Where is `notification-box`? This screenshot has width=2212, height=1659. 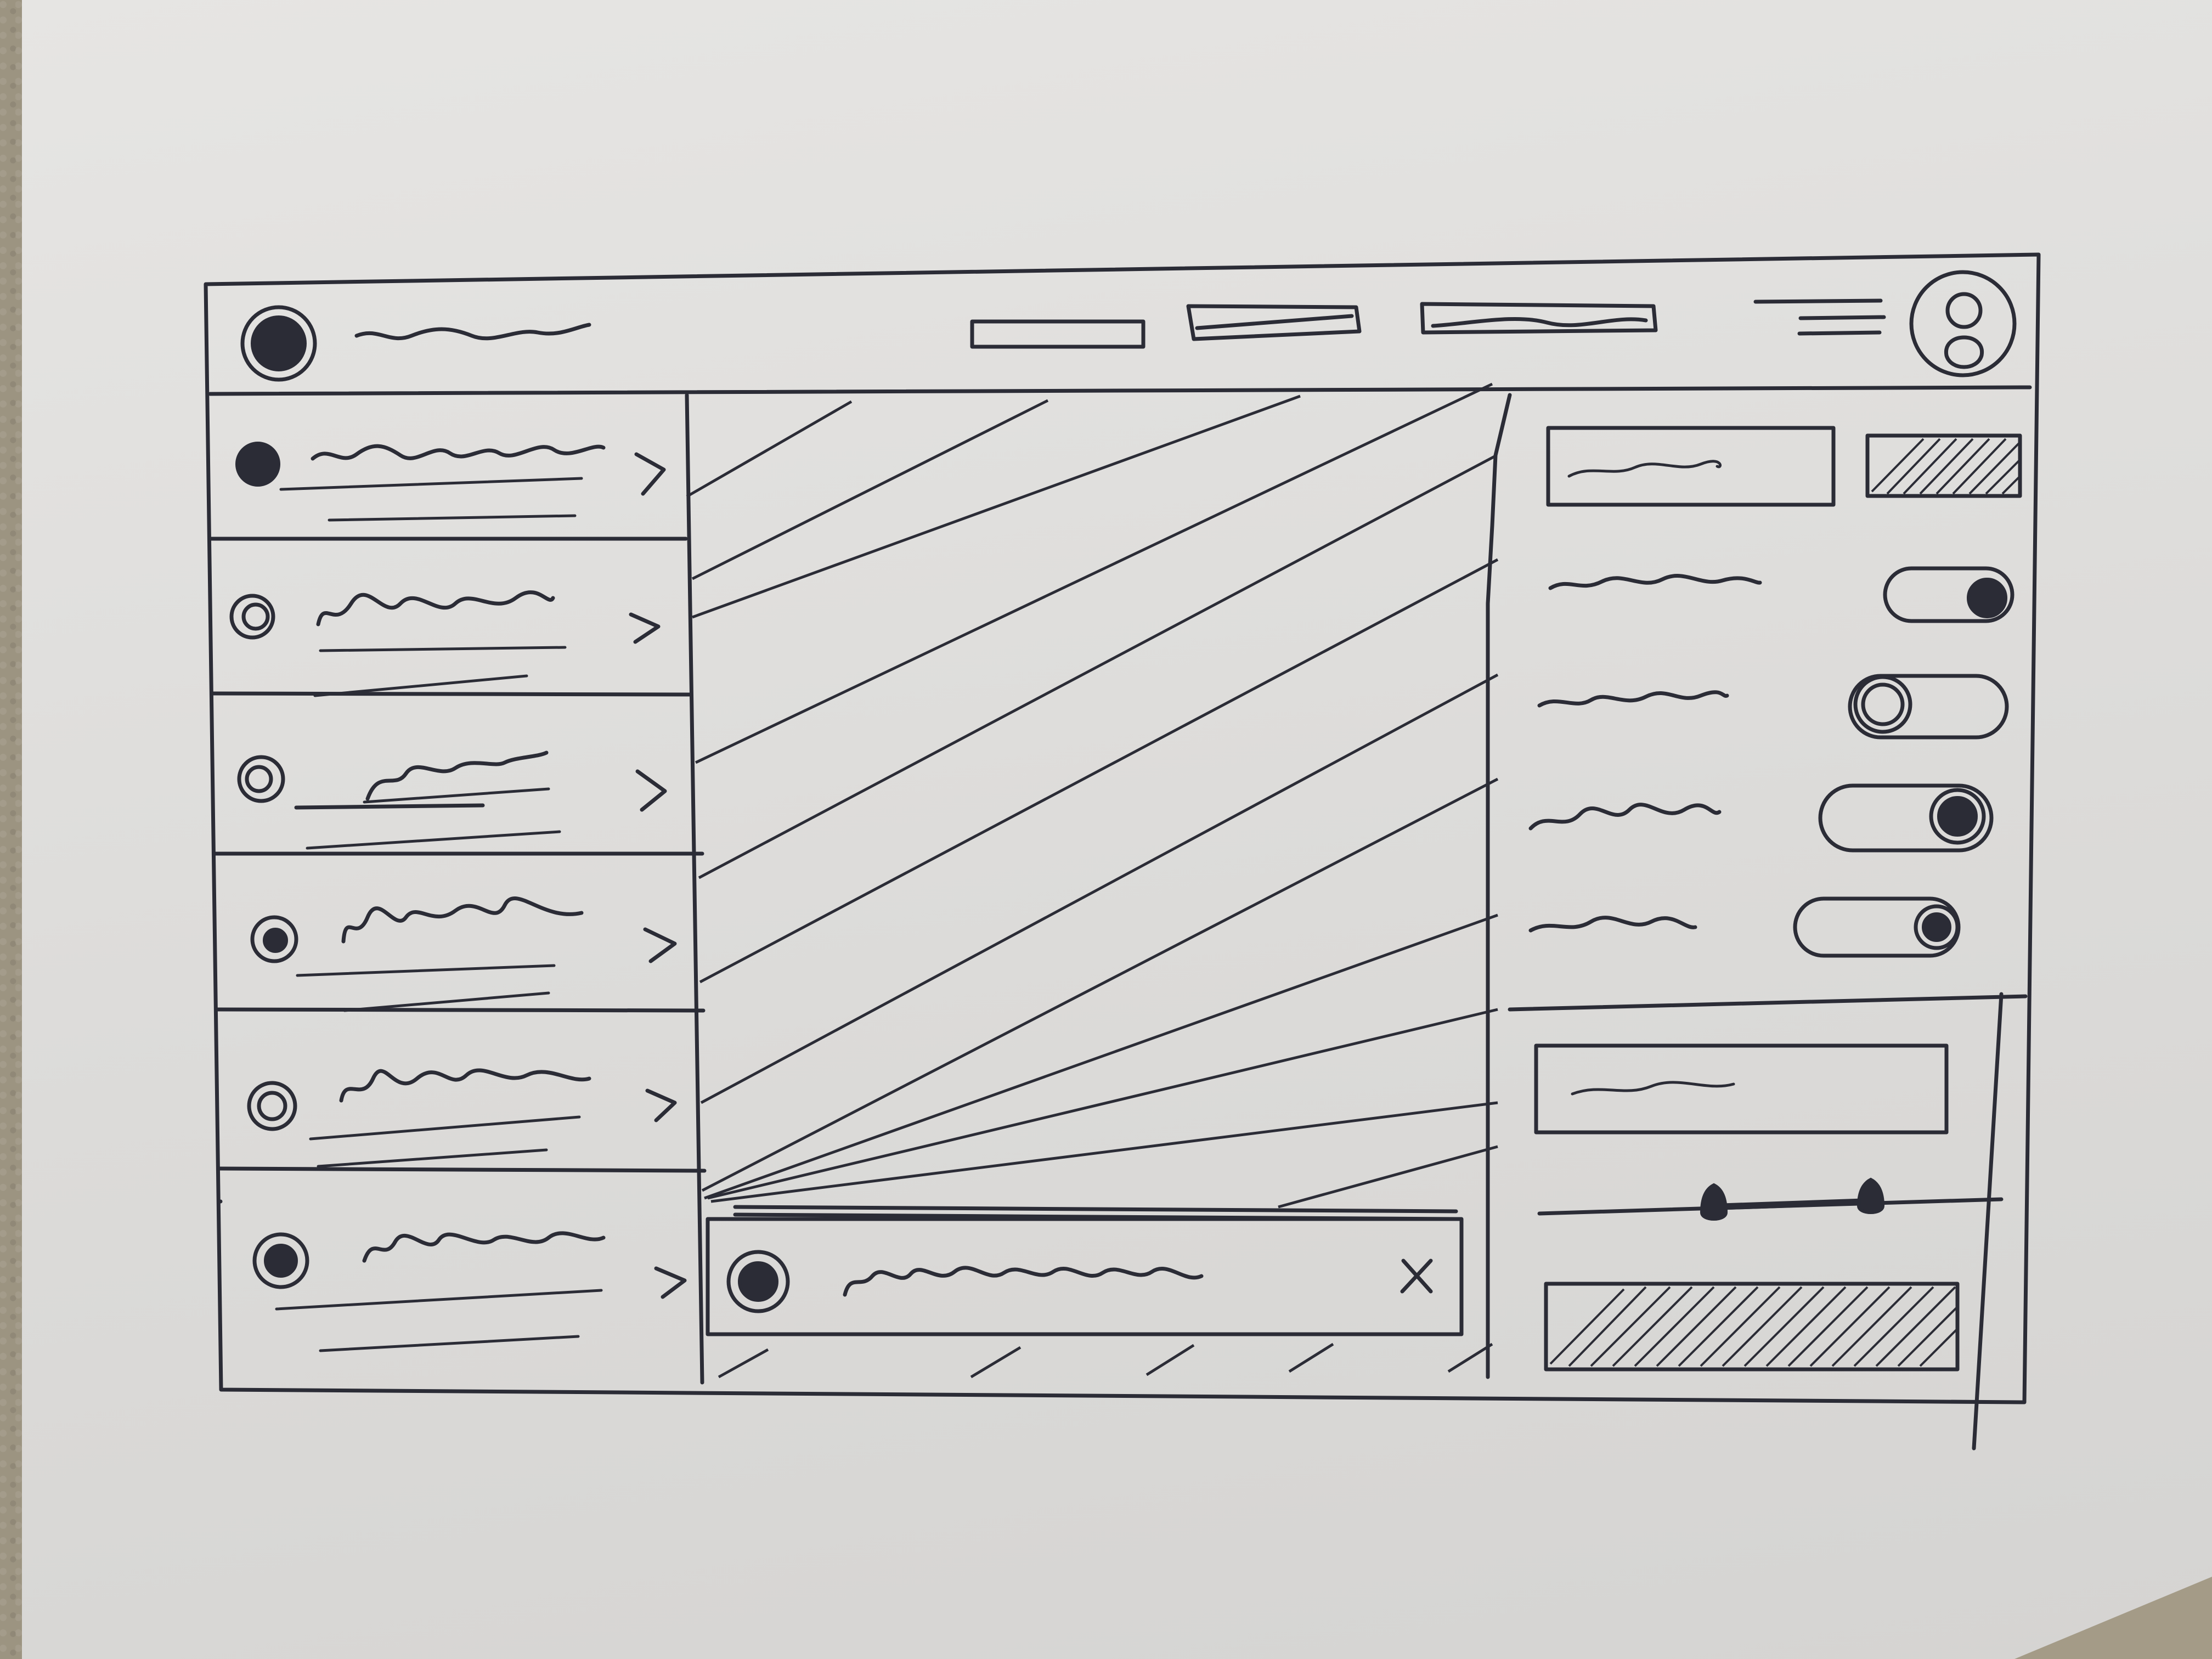
notification-box is located at coordinates (1085, 1276).